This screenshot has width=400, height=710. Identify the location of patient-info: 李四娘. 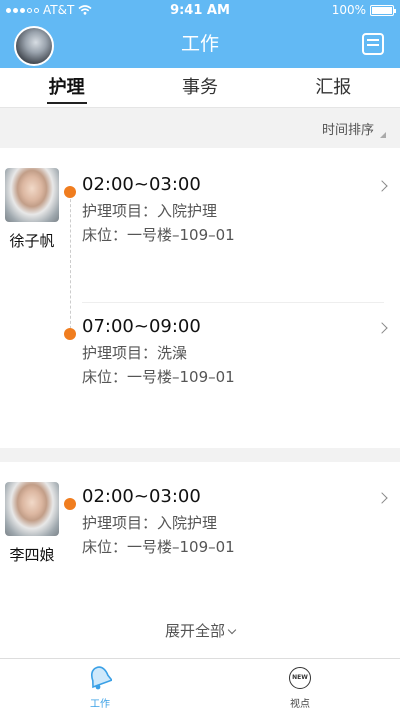
(32, 523).